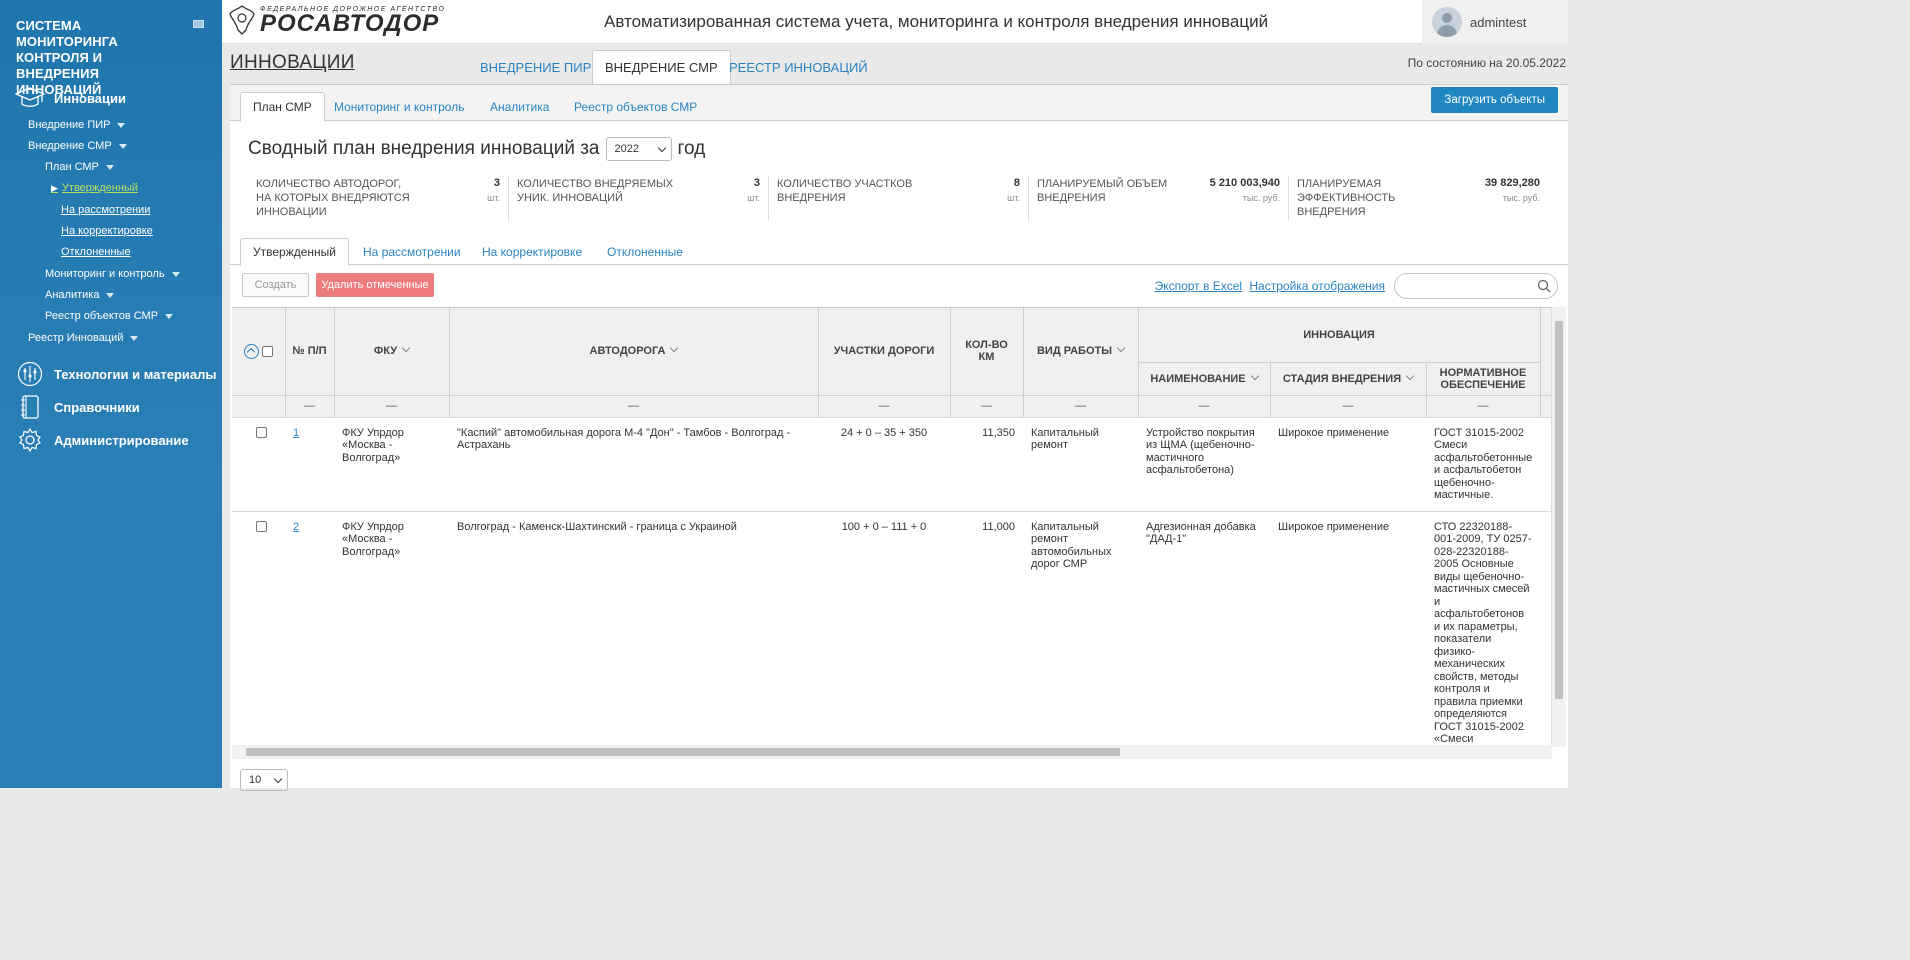  What do you see at coordinates (898, 198) in the screenshot?
I see `kpi-sections: КОЛИЧЕСТВО УЧАСТКОВ ВНЕДРЕНИЯ 8 шт.` at bounding box center [898, 198].